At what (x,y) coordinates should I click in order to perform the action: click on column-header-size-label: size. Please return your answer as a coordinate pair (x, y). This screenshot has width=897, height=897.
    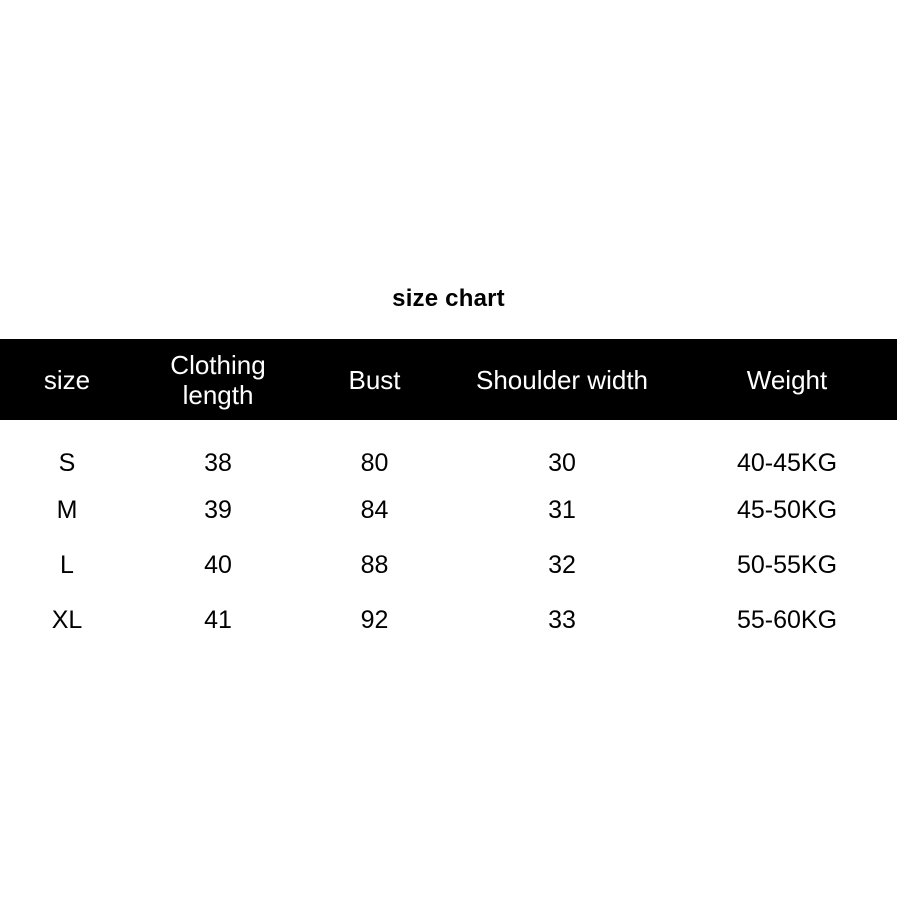
    Looking at the image, I should click on (67, 379).